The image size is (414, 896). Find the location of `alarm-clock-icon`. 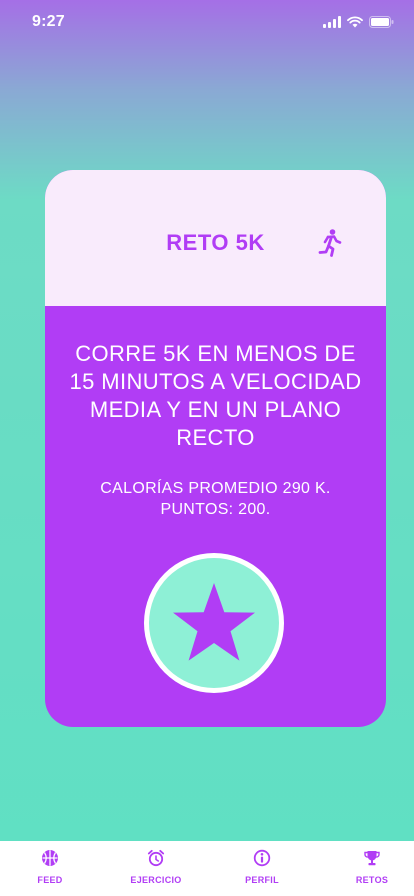

alarm-clock-icon is located at coordinates (156, 858).